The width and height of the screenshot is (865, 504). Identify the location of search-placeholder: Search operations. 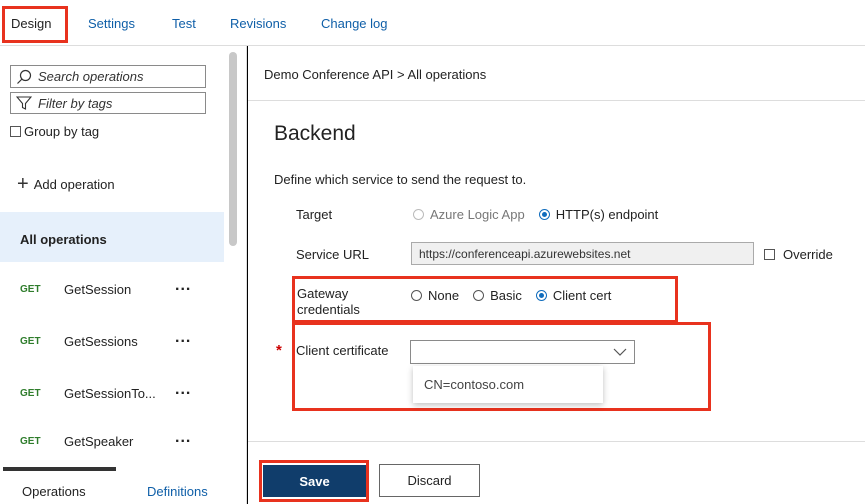
(91, 76).